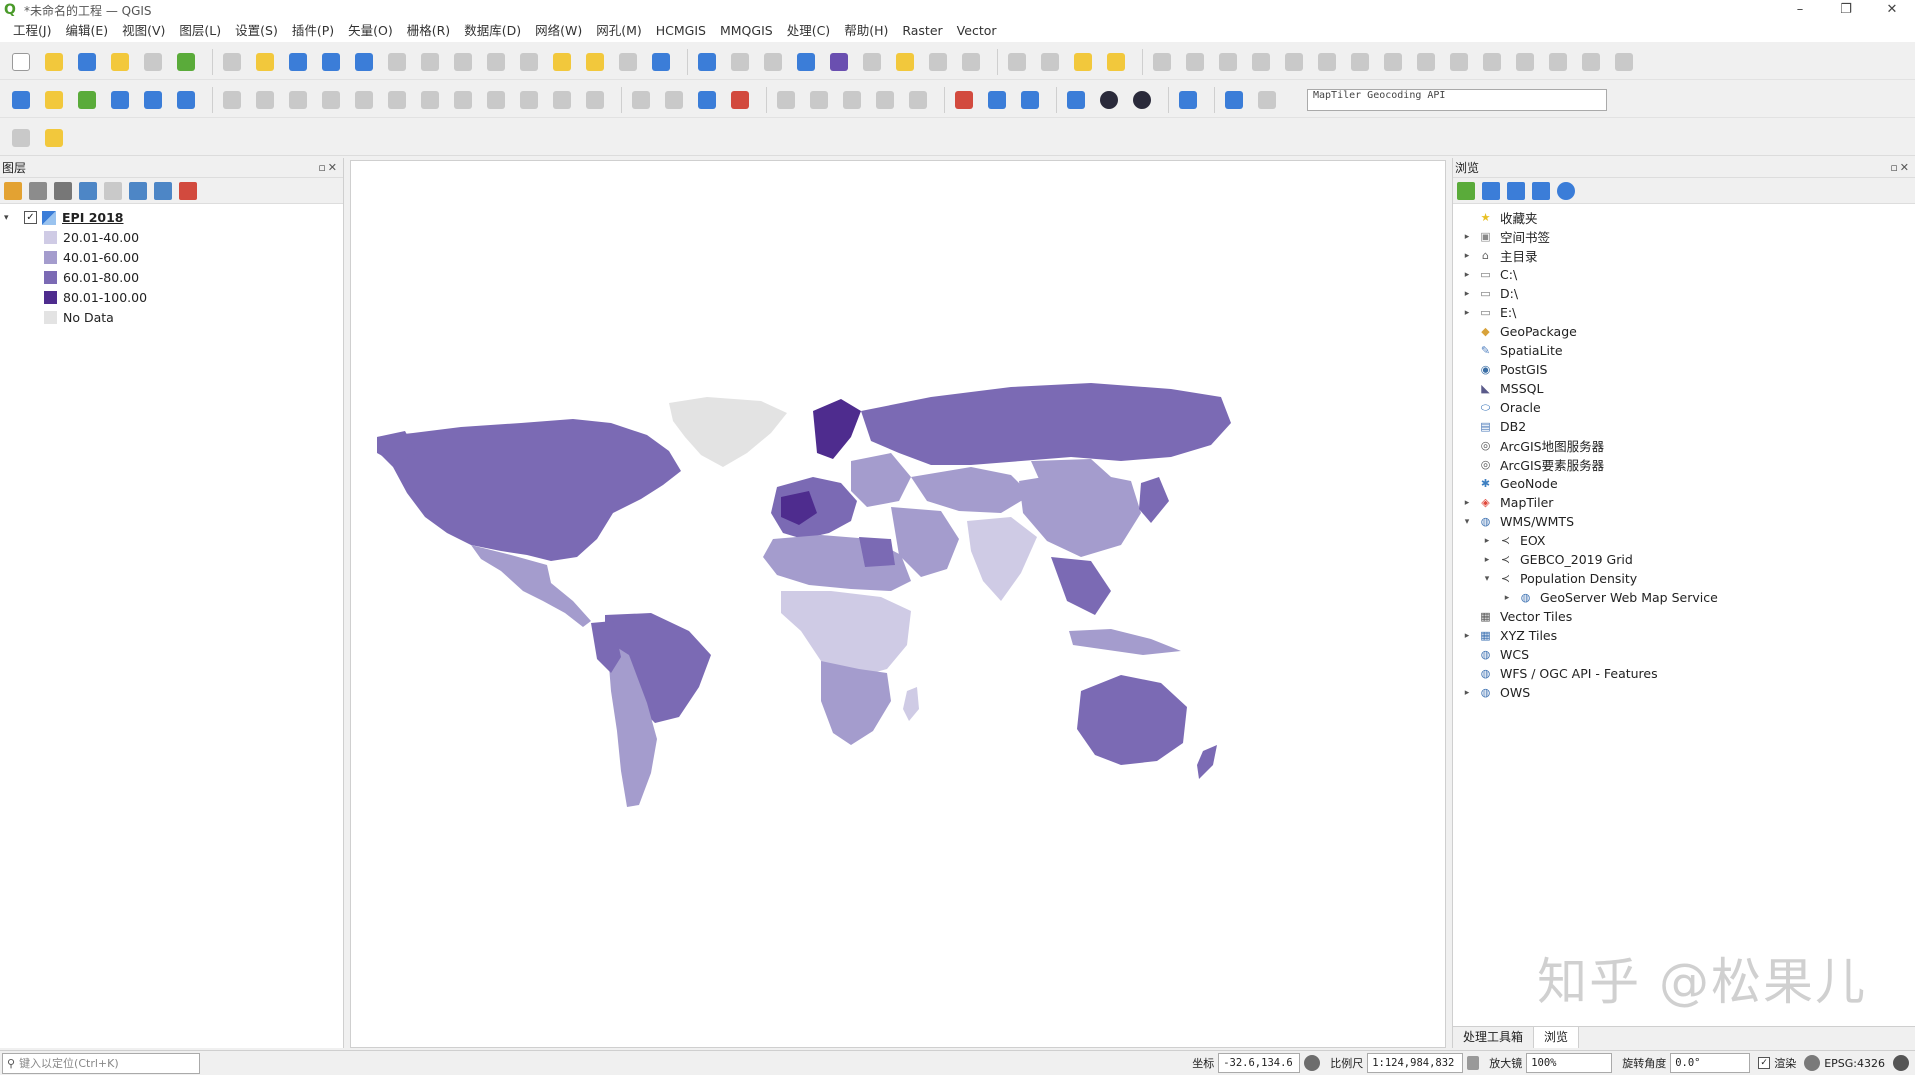  What do you see at coordinates (1188, 100) in the screenshot?
I see `help-button` at bounding box center [1188, 100].